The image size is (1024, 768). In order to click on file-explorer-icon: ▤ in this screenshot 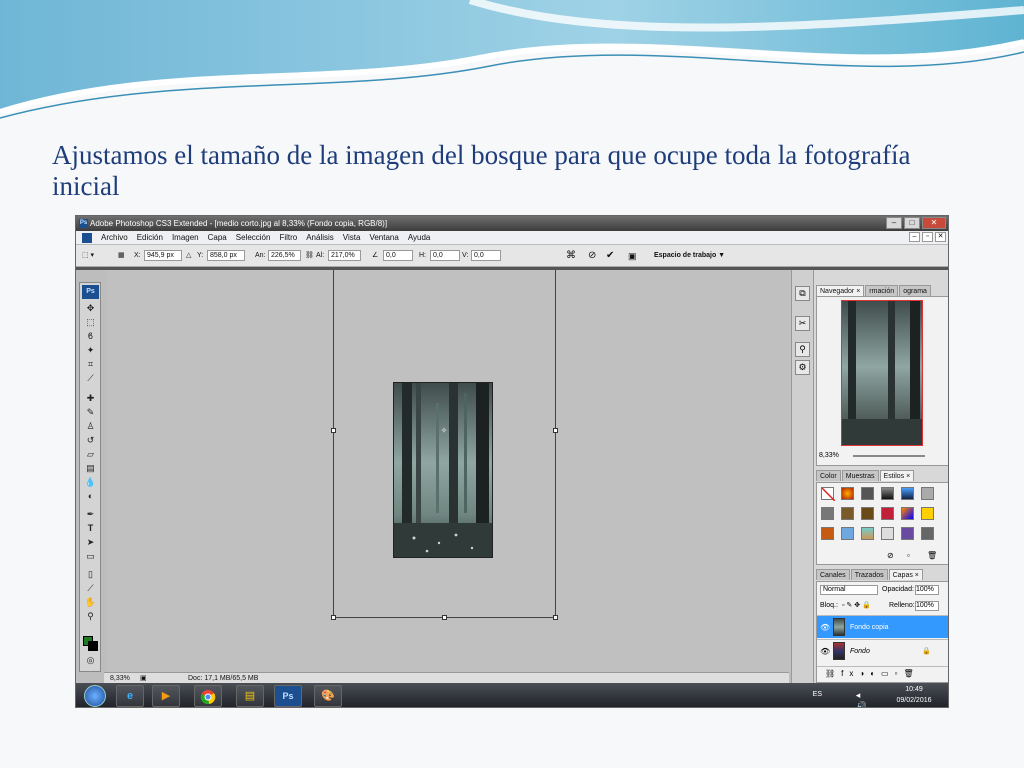, I will do `click(250, 696)`.